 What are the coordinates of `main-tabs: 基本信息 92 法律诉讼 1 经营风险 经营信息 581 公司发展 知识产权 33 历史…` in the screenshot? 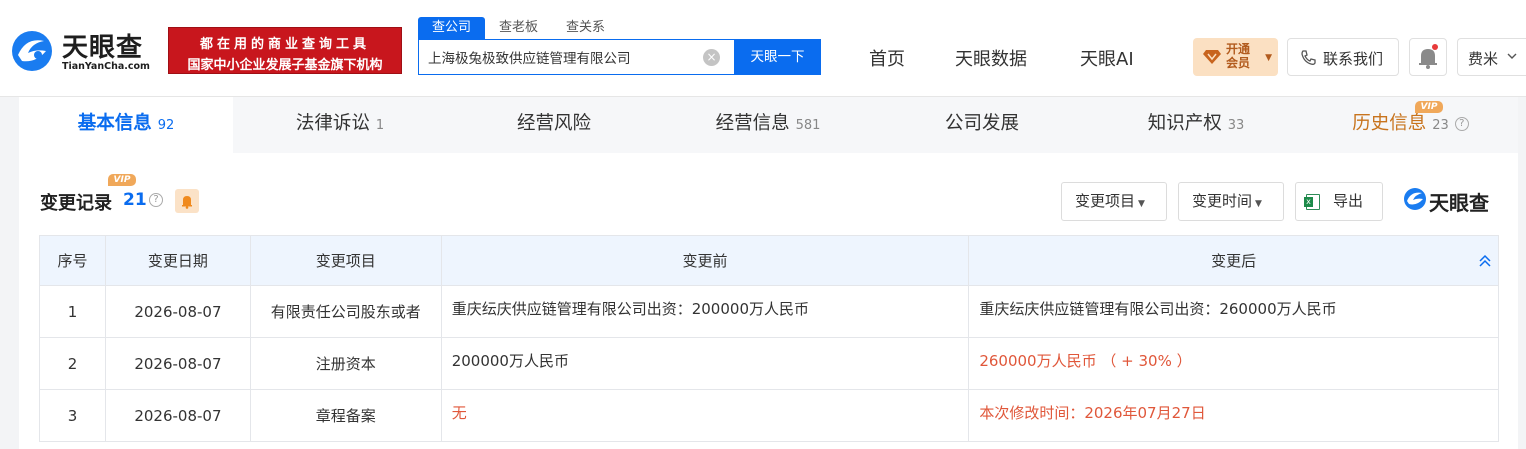 It's located at (768, 125).